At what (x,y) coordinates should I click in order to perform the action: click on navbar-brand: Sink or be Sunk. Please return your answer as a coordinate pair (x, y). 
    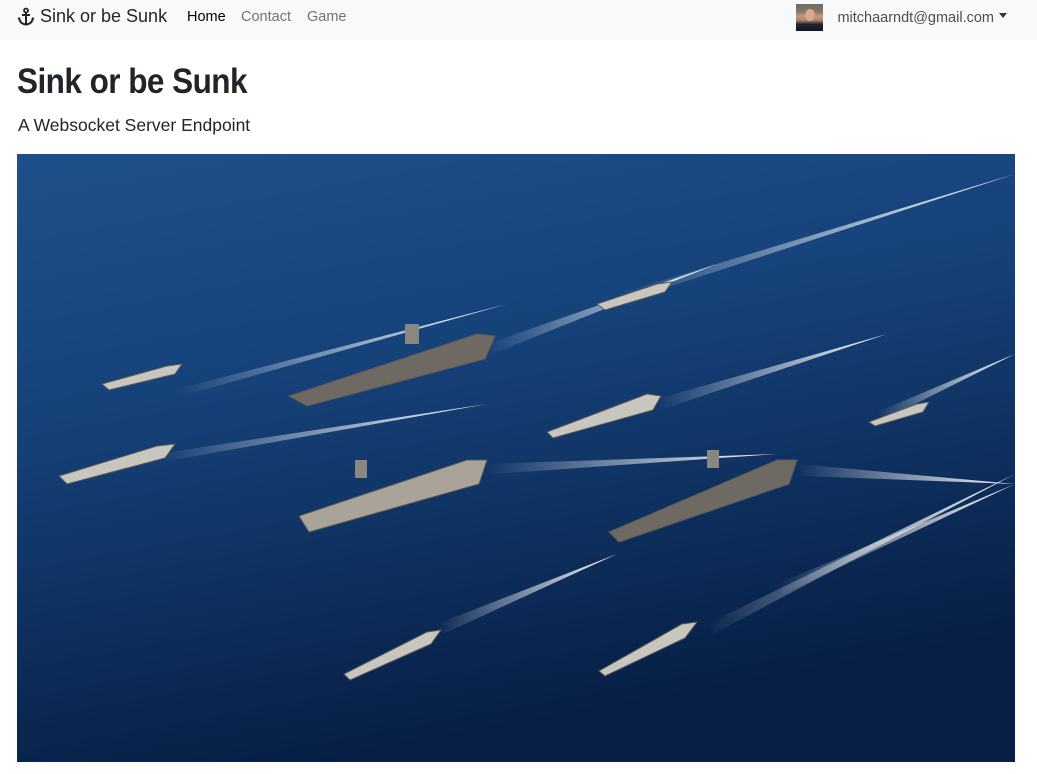
    Looking at the image, I should click on (91, 16).